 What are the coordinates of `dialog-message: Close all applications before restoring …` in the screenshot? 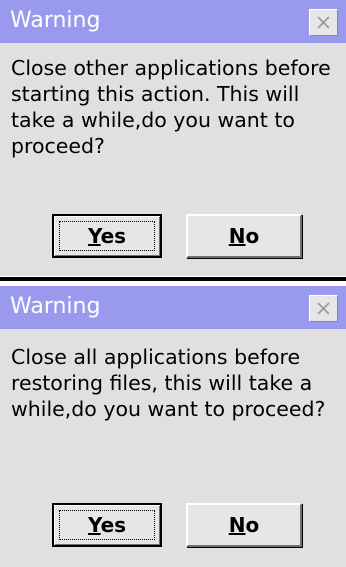 It's located at (168, 383).